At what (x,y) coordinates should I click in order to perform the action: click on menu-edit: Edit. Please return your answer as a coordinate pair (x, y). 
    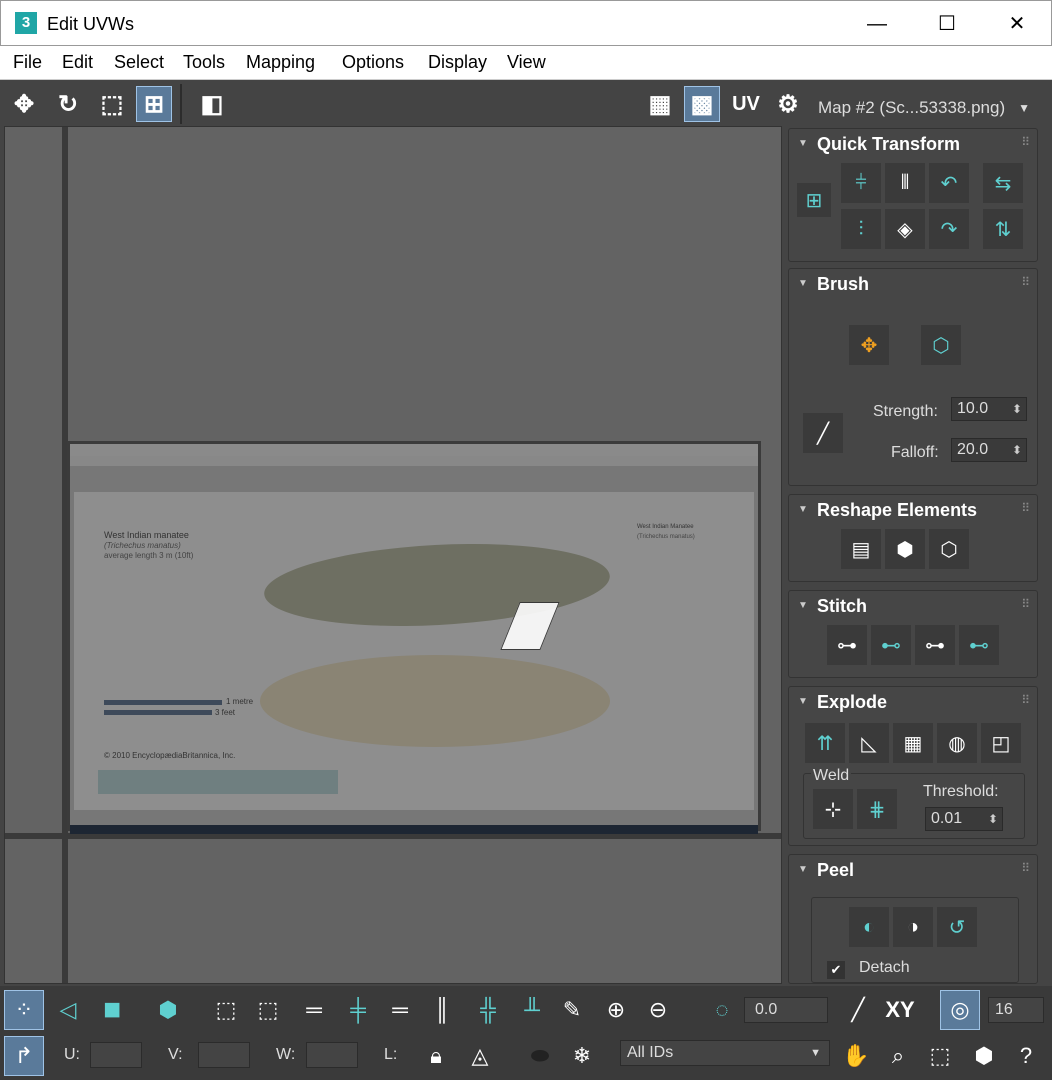
    Looking at the image, I should click on (77, 62).